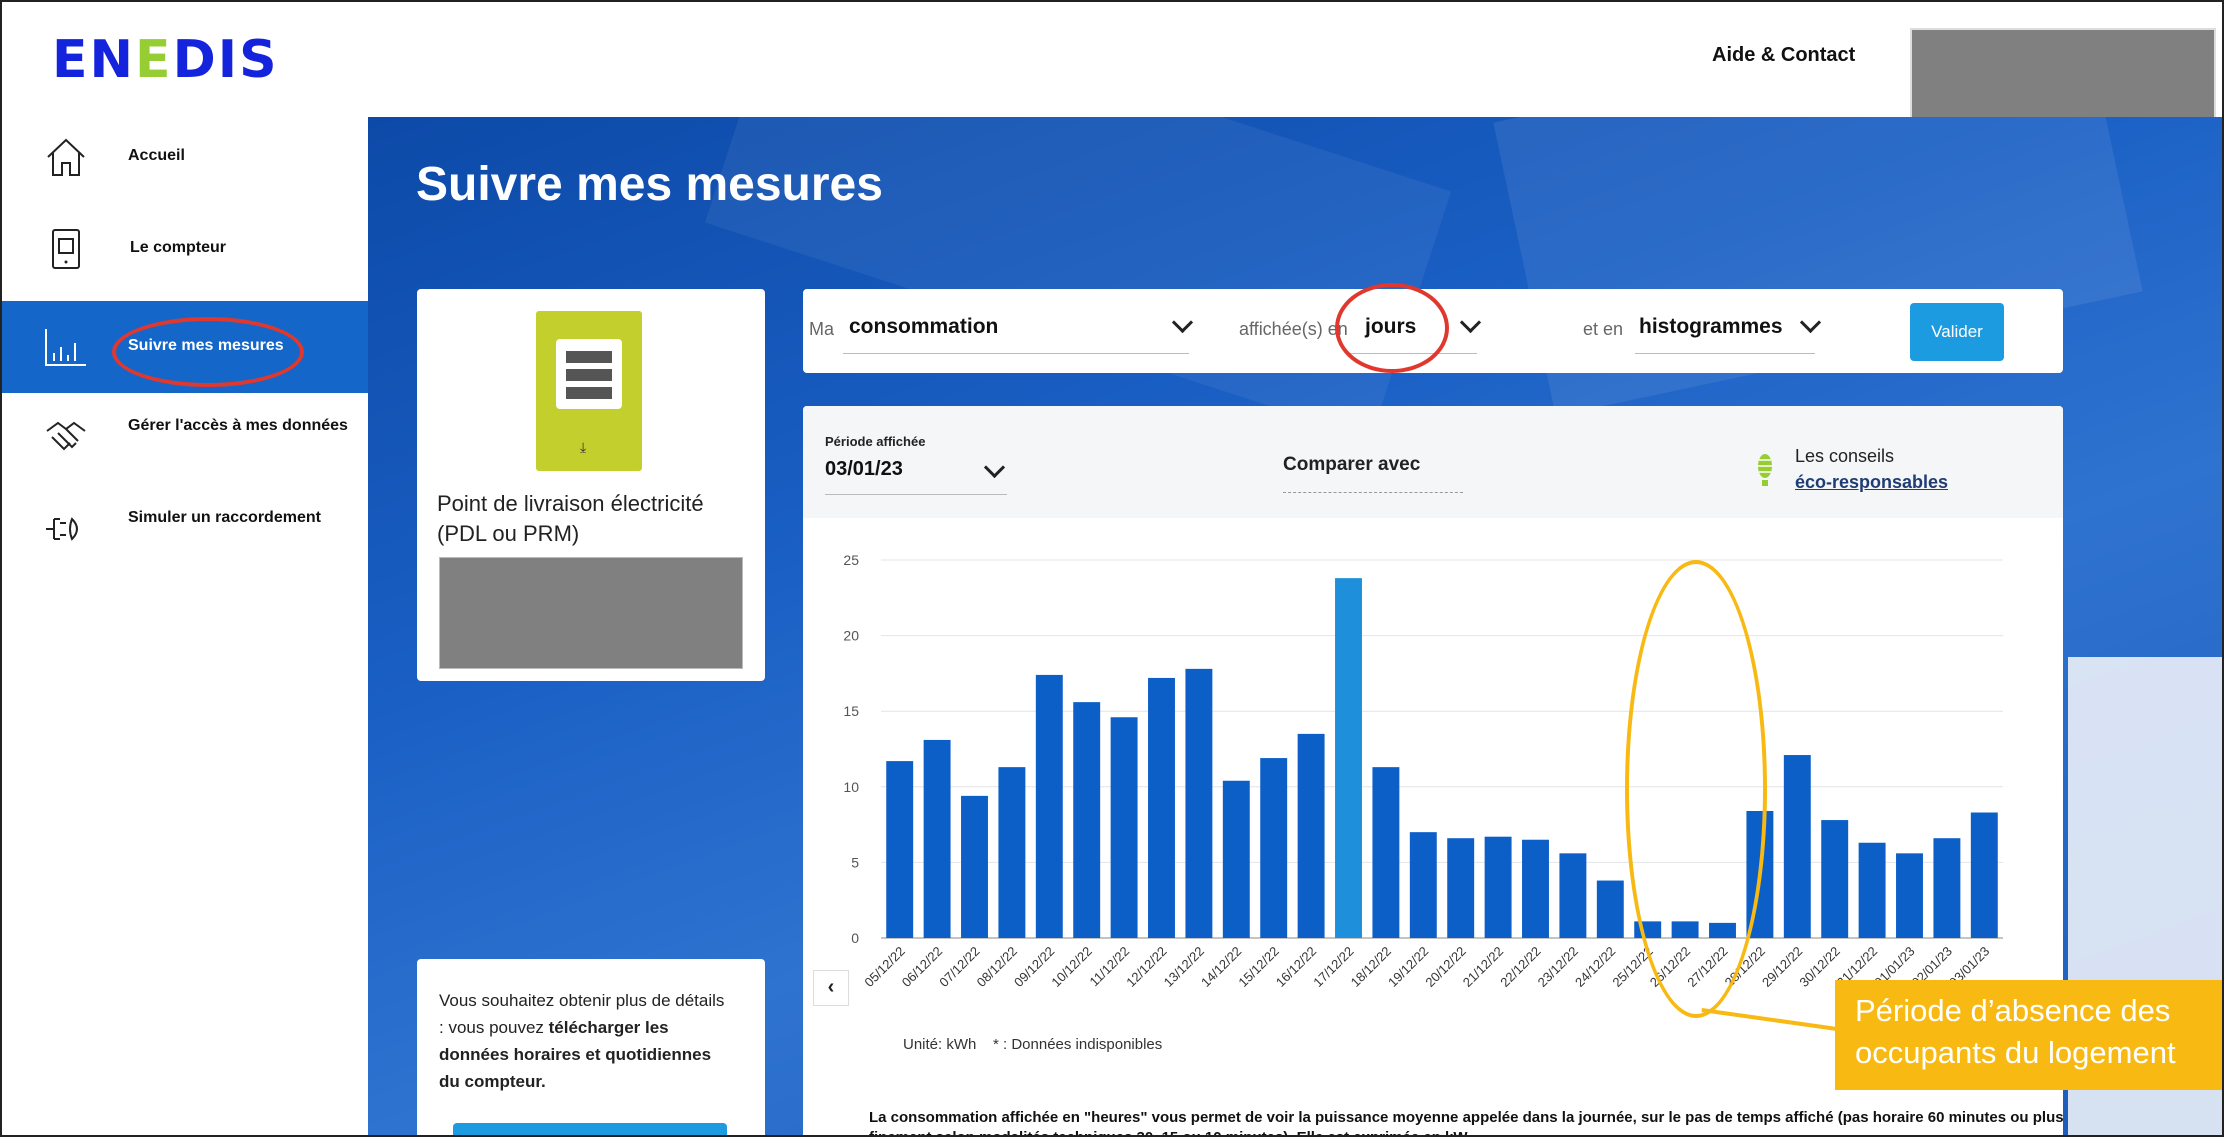  I want to click on eco-conseils-link: éco-responsables, so click(1871, 482).